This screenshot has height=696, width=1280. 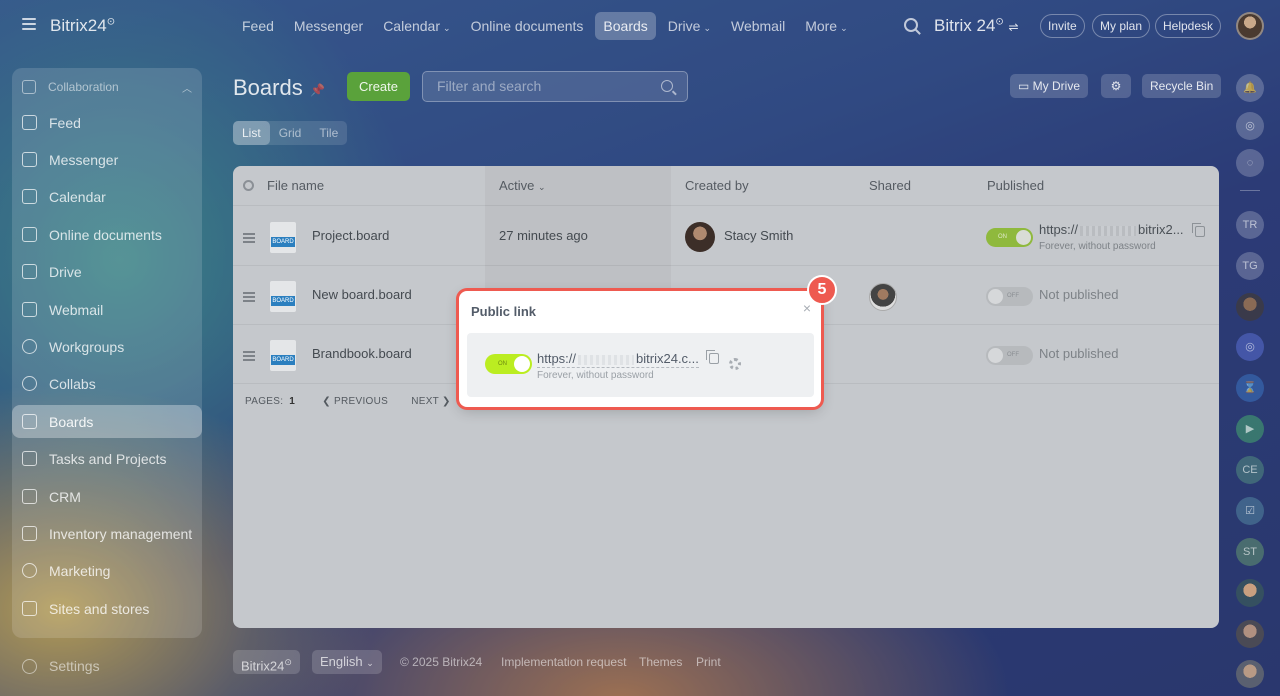 I want to click on pin-icon: 📌, so click(x=317, y=90).